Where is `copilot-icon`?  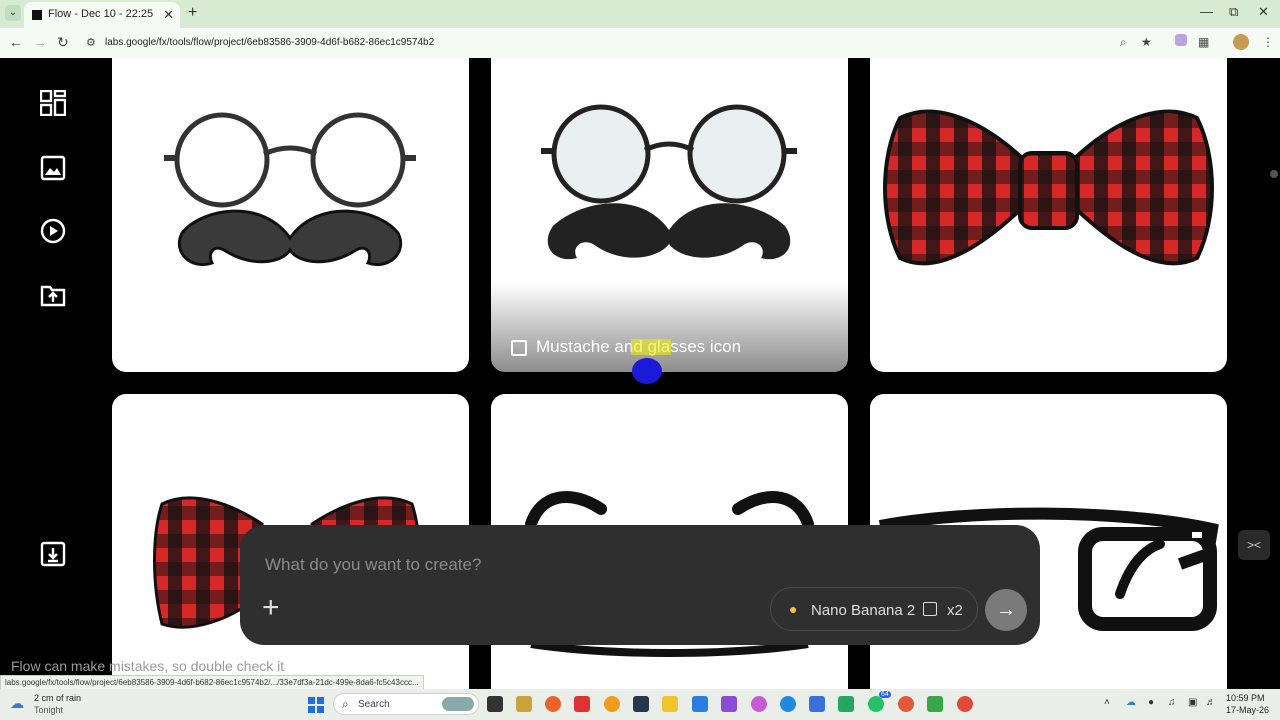
copilot-icon is located at coordinates (759, 704).